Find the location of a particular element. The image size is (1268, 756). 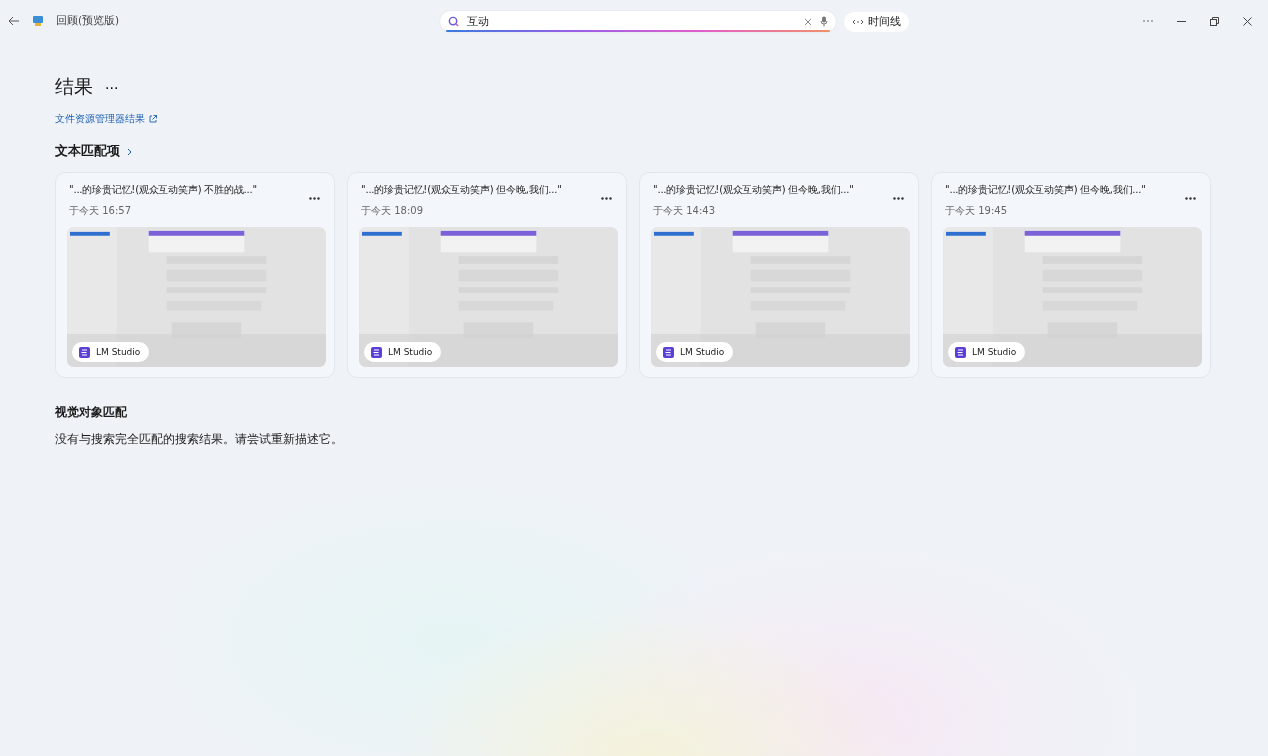

chevron-right-icon is located at coordinates (129, 151).